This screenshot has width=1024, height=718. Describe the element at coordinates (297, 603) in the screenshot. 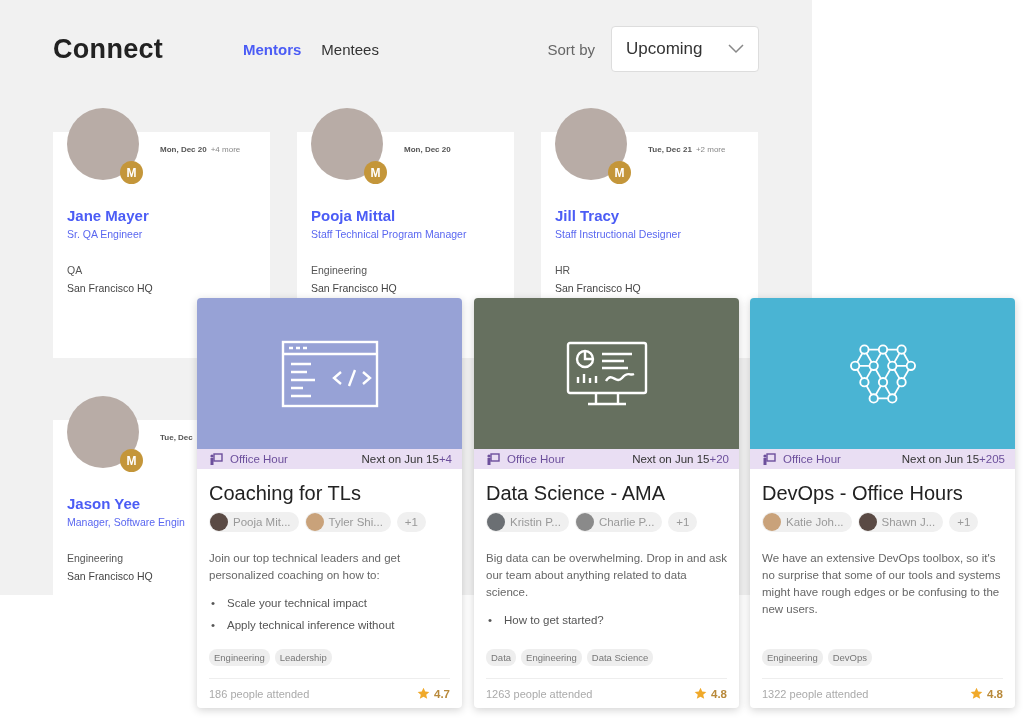

I see `bullet-item: Scale your technical impact` at that location.